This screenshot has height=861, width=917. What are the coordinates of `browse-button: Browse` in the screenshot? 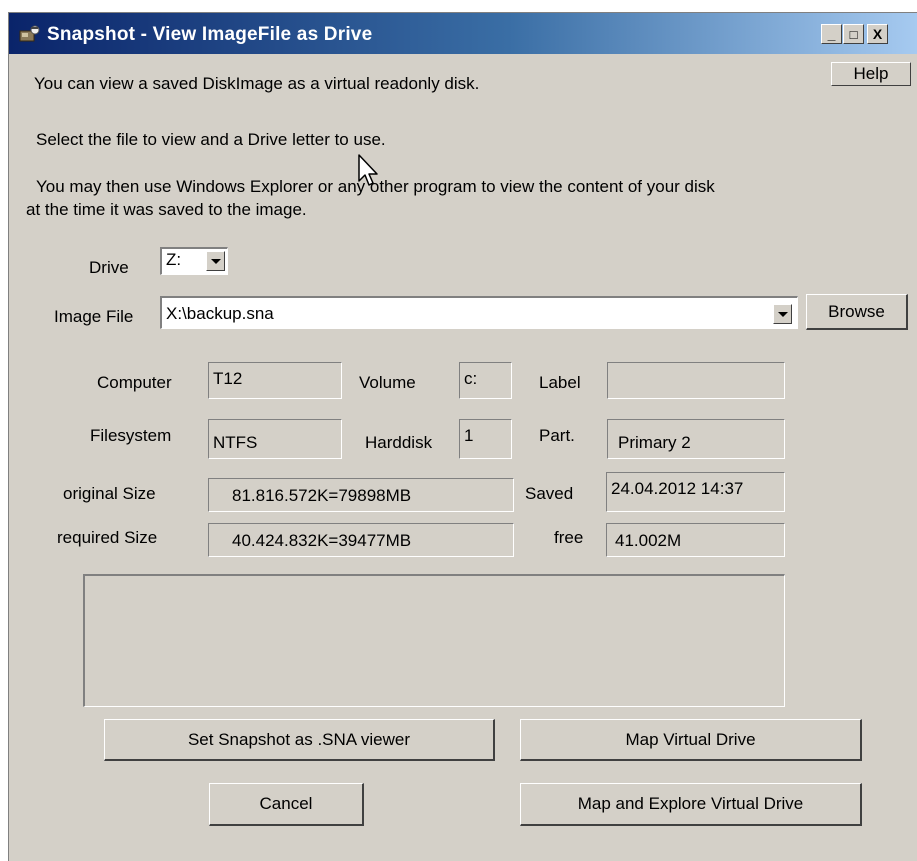 It's located at (857, 312).